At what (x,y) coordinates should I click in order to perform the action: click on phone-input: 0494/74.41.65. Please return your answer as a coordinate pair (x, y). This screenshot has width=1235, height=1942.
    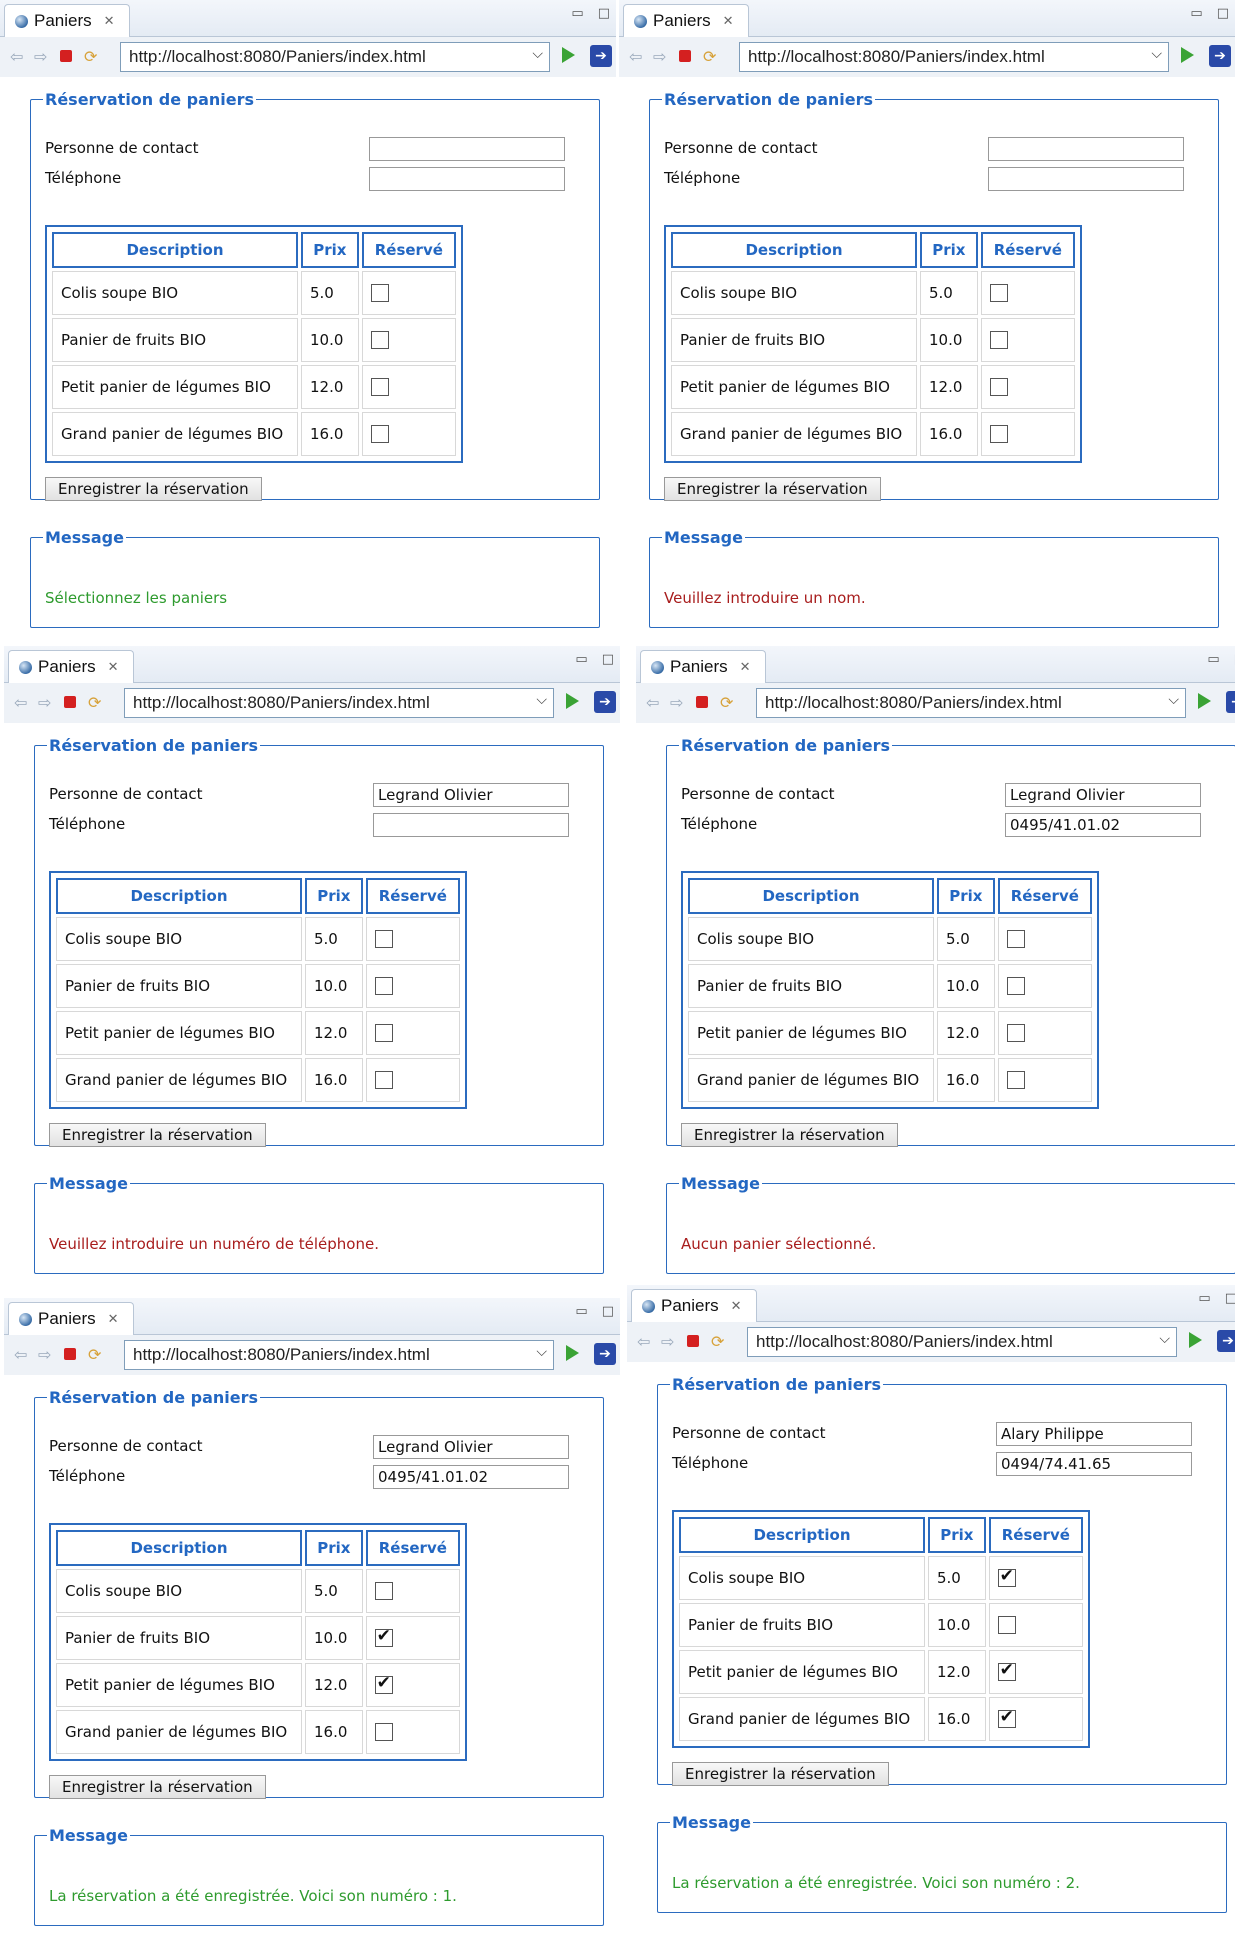
    Looking at the image, I should click on (1094, 1464).